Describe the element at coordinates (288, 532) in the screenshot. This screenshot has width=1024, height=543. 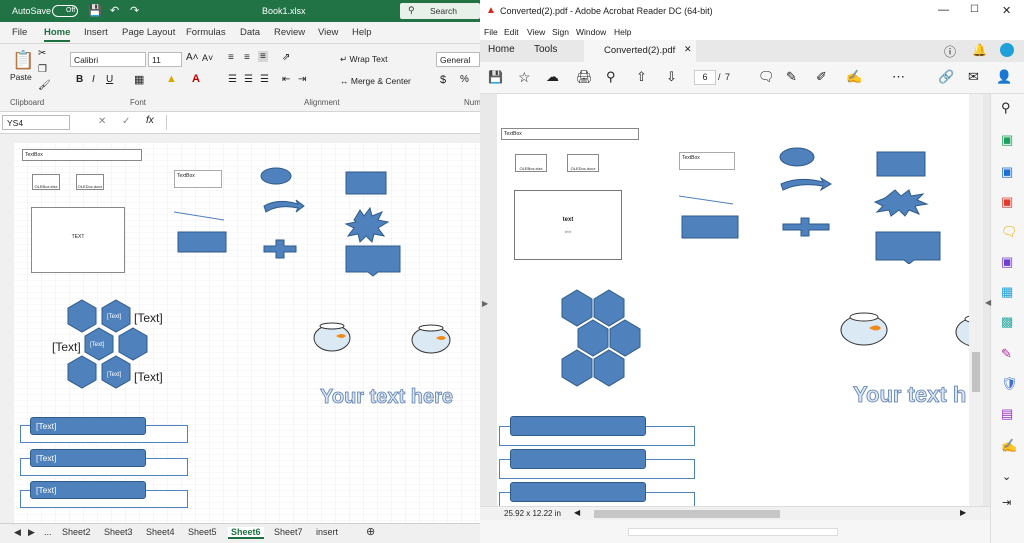
I see `sheet-tab-sheet7: Sheet7` at that location.